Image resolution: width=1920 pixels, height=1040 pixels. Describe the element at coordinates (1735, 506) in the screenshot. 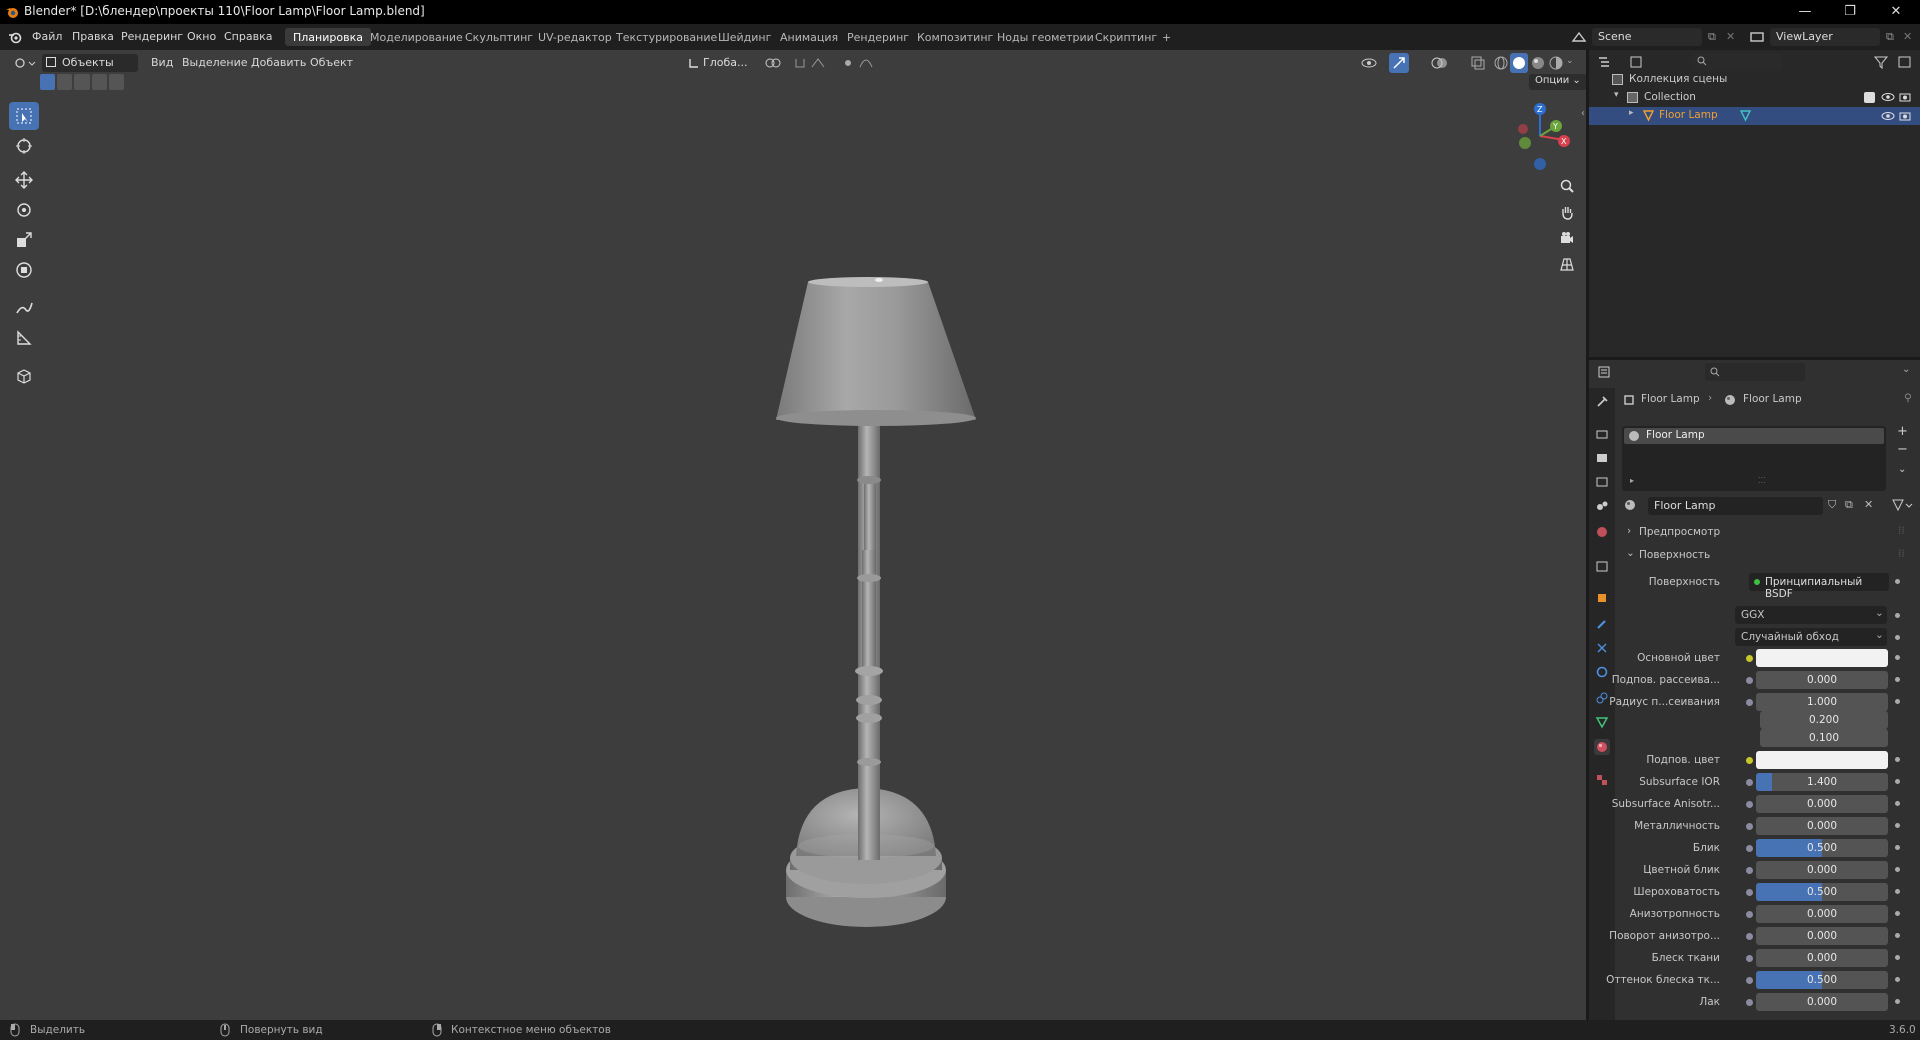

I see `material-name-field: Floor Lamp` at that location.